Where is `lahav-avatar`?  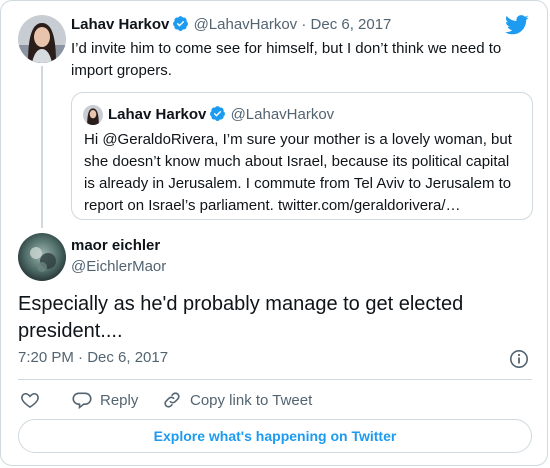
lahav-avatar is located at coordinates (42, 39).